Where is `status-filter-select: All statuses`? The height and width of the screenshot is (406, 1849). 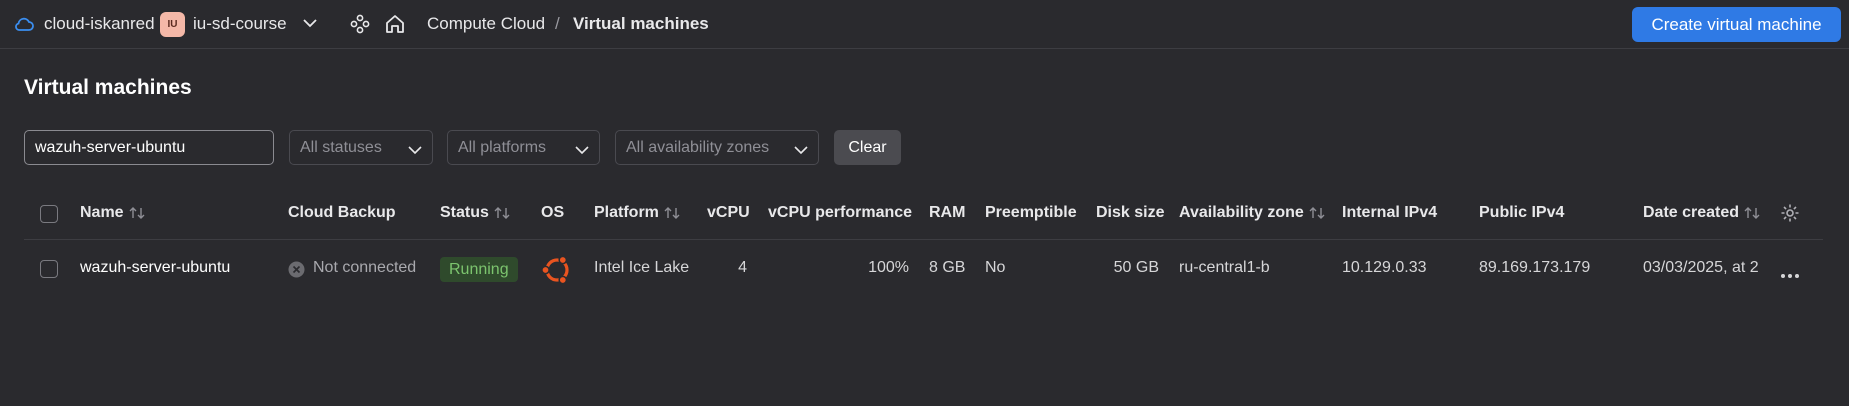 status-filter-select: All statuses is located at coordinates (361, 147).